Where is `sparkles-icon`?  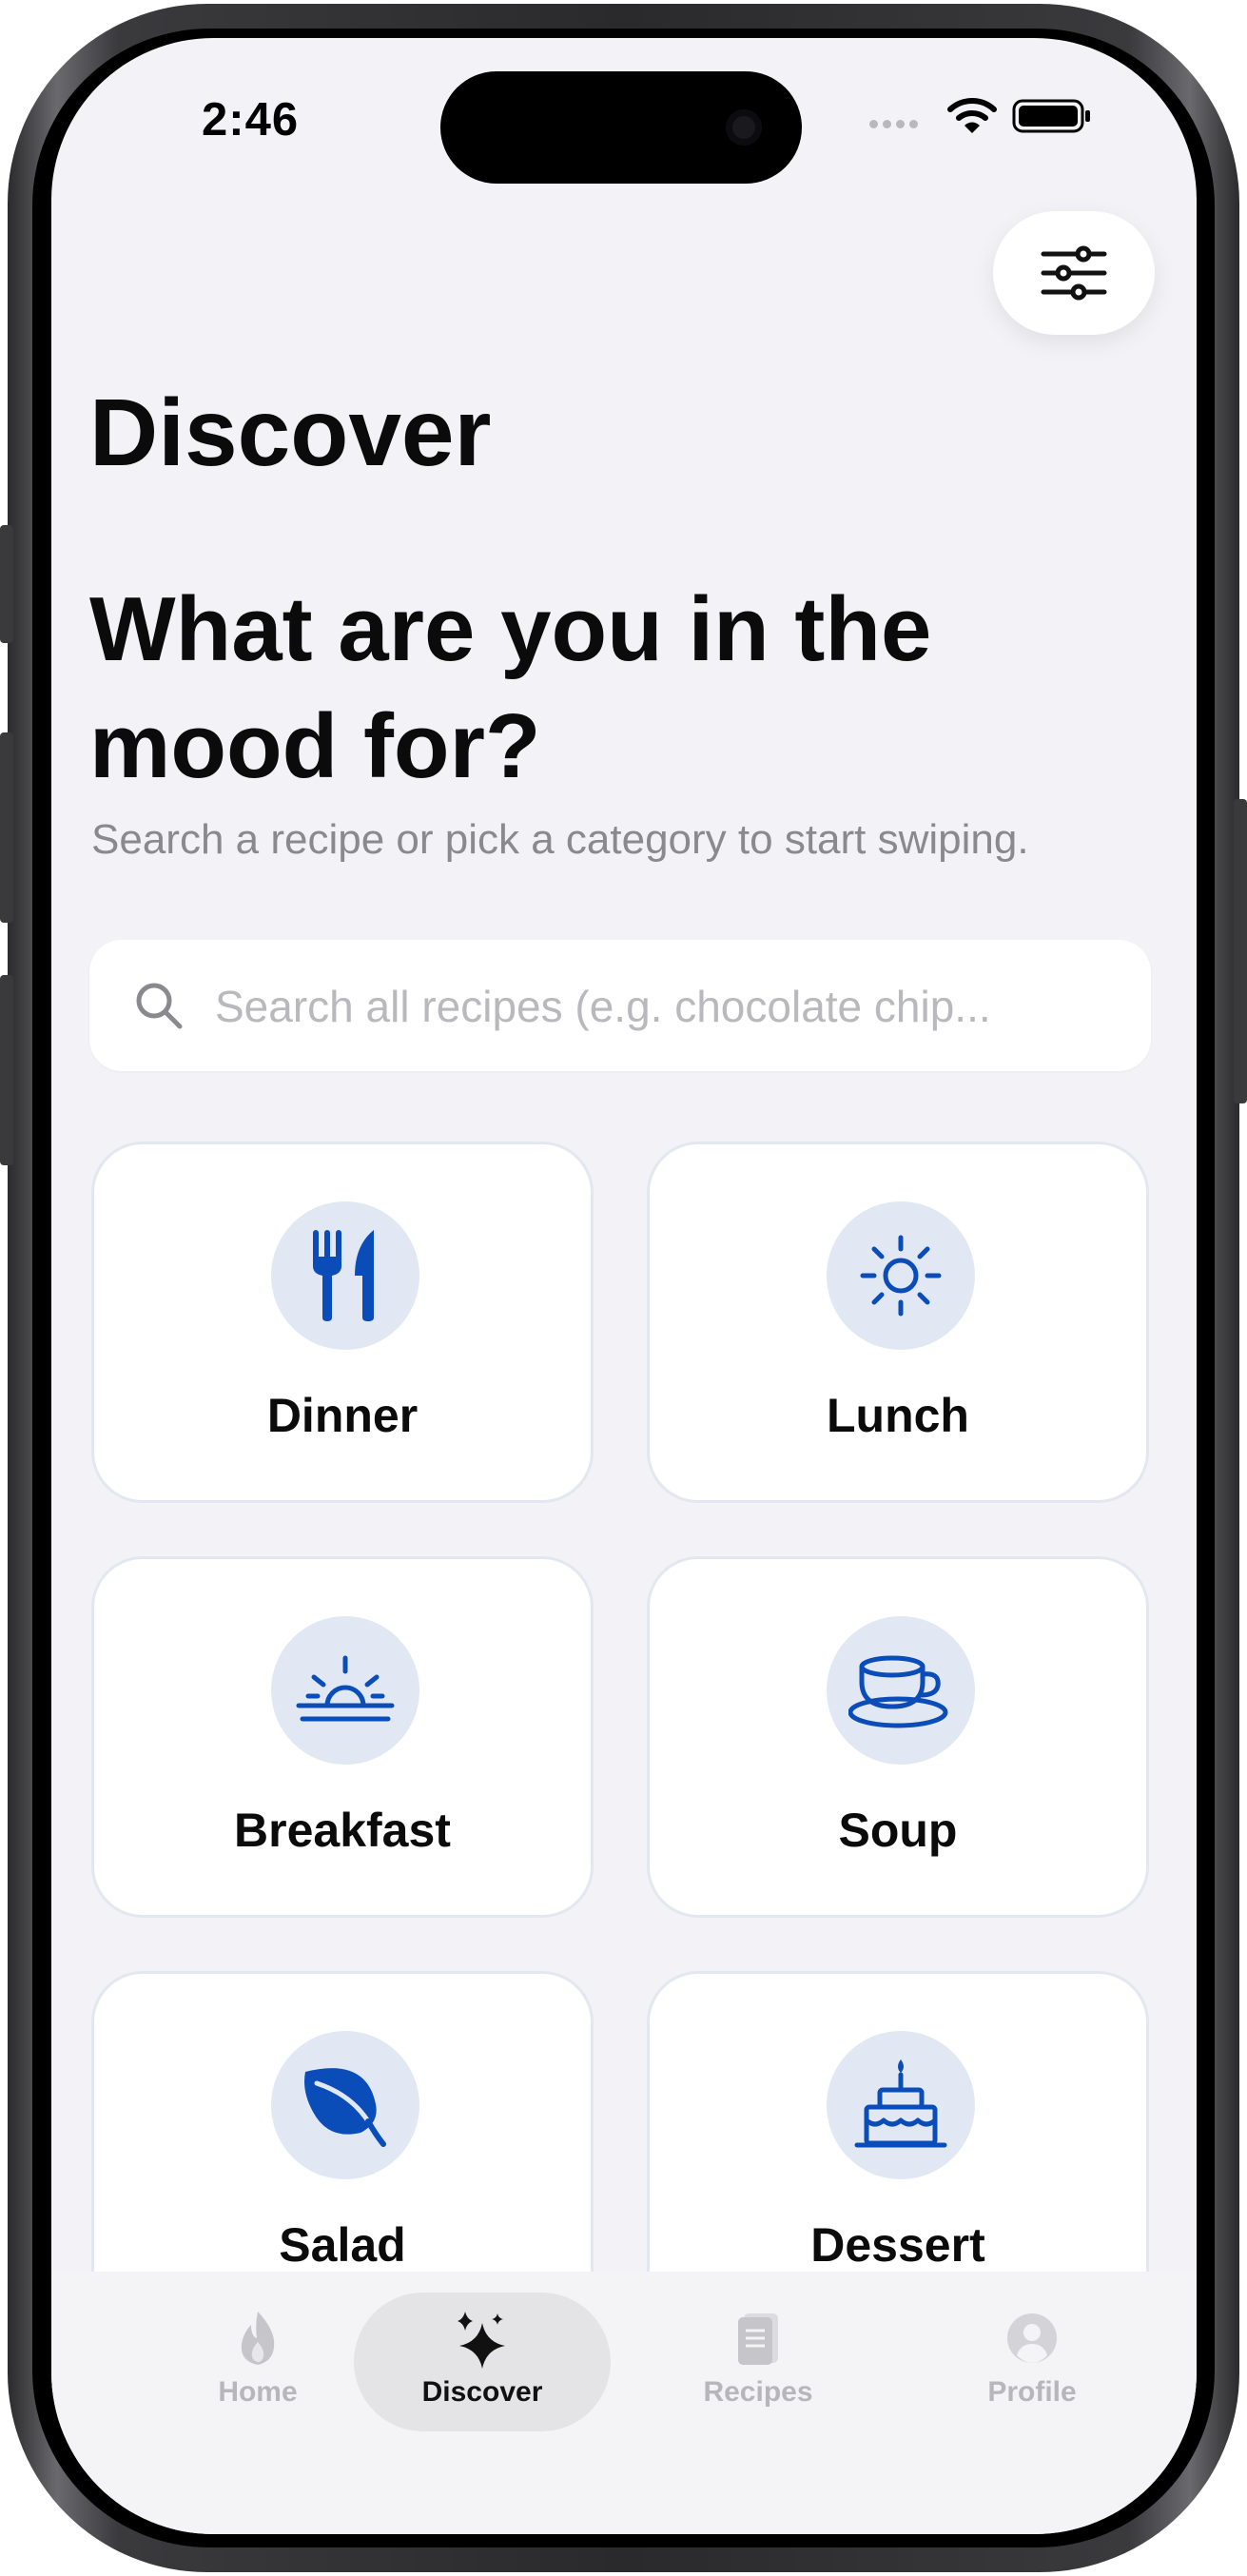
sparkles-icon is located at coordinates (482, 2340).